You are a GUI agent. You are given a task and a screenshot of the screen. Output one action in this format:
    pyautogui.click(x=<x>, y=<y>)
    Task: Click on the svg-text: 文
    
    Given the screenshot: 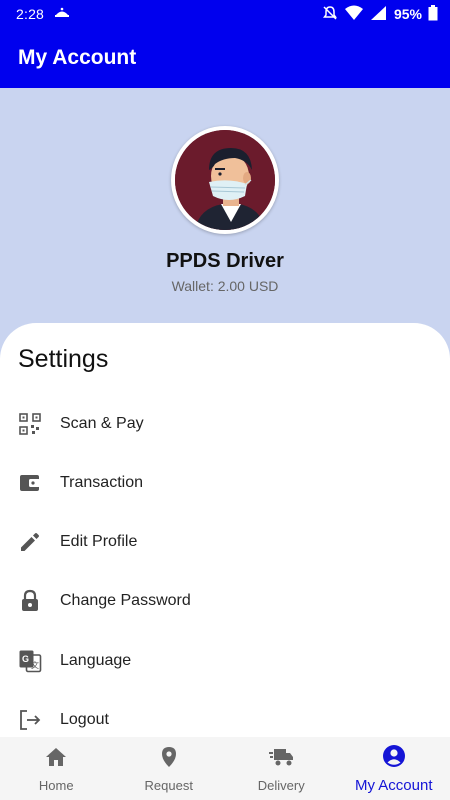 What is the action you would take?
    pyautogui.click(x=35, y=665)
    